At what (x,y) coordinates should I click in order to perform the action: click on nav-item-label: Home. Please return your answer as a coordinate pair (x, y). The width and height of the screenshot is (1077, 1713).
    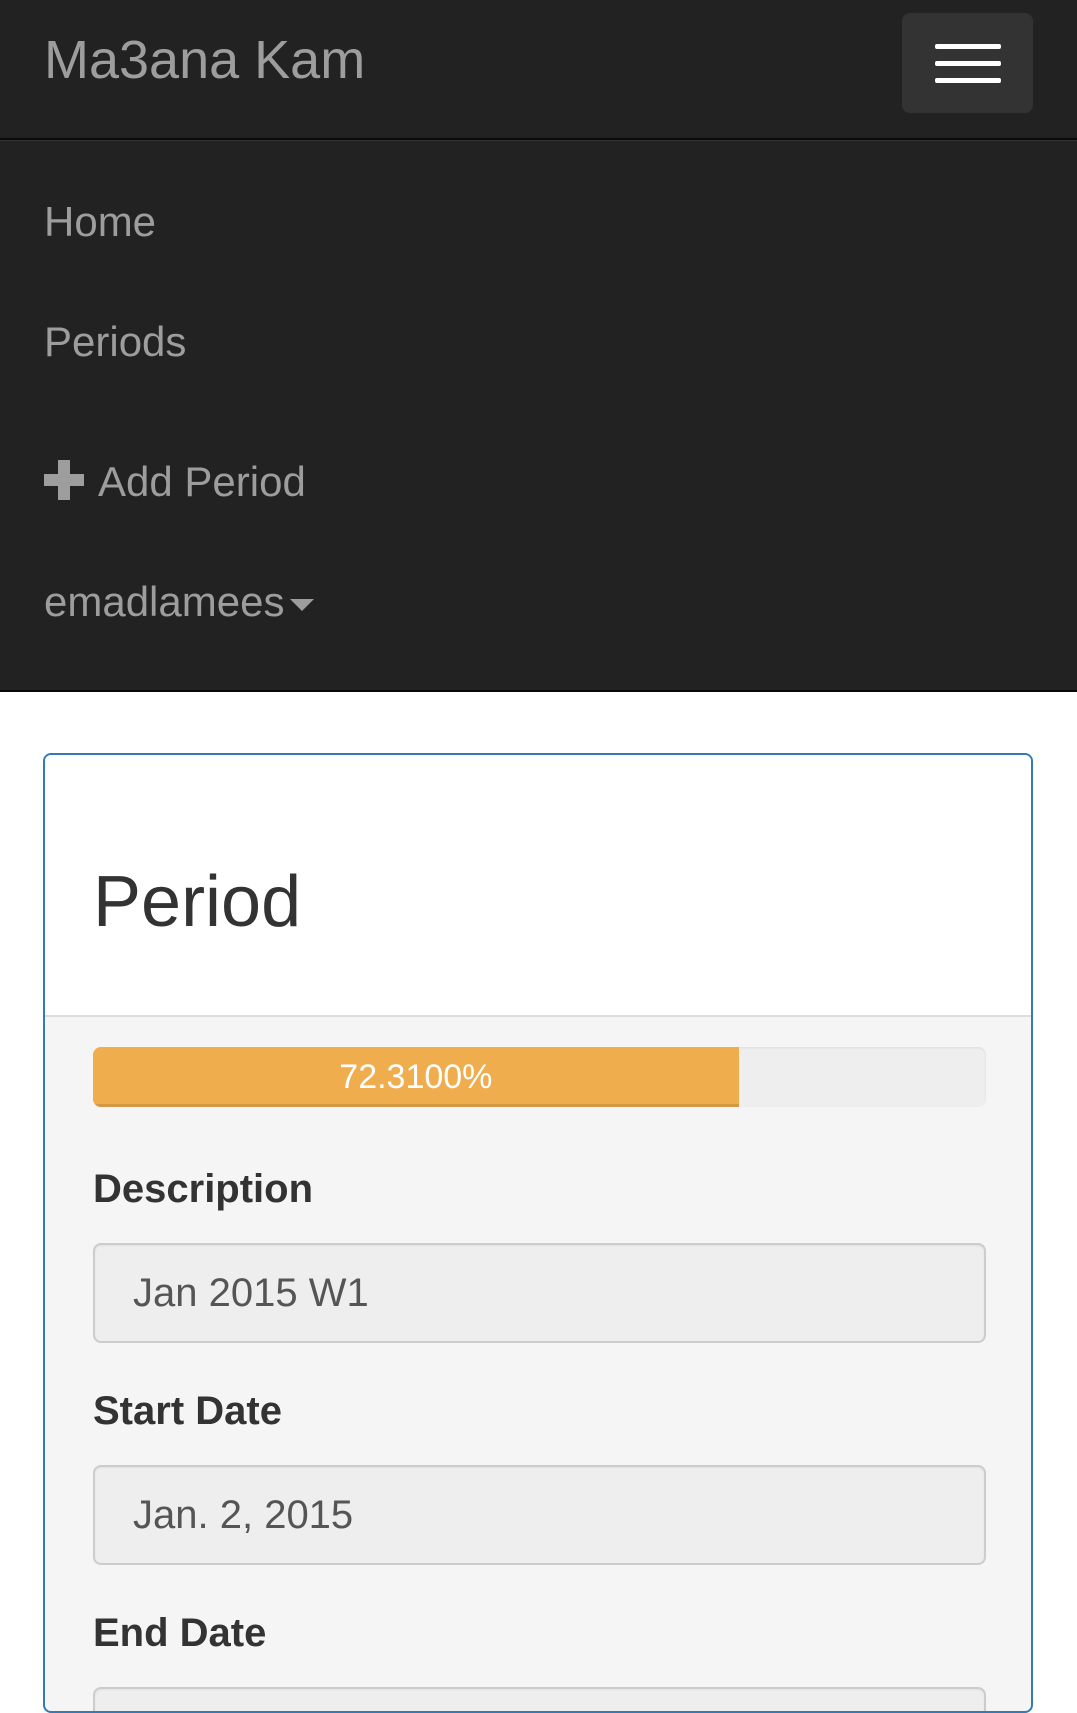
    Looking at the image, I should click on (100, 221).